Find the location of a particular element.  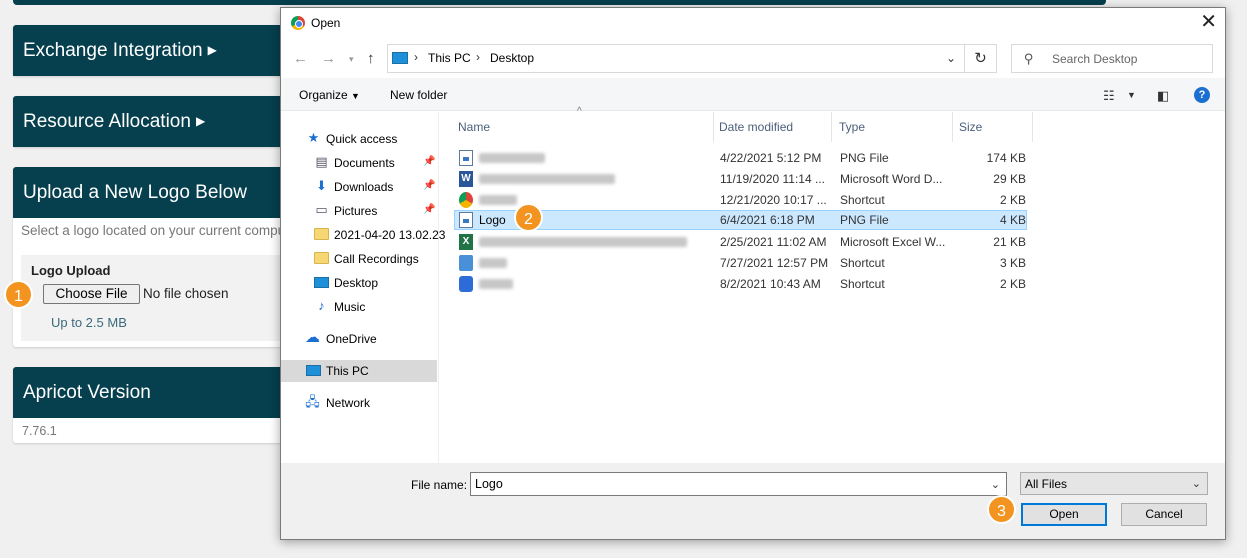

cancel-button: Cancel is located at coordinates (1164, 514).